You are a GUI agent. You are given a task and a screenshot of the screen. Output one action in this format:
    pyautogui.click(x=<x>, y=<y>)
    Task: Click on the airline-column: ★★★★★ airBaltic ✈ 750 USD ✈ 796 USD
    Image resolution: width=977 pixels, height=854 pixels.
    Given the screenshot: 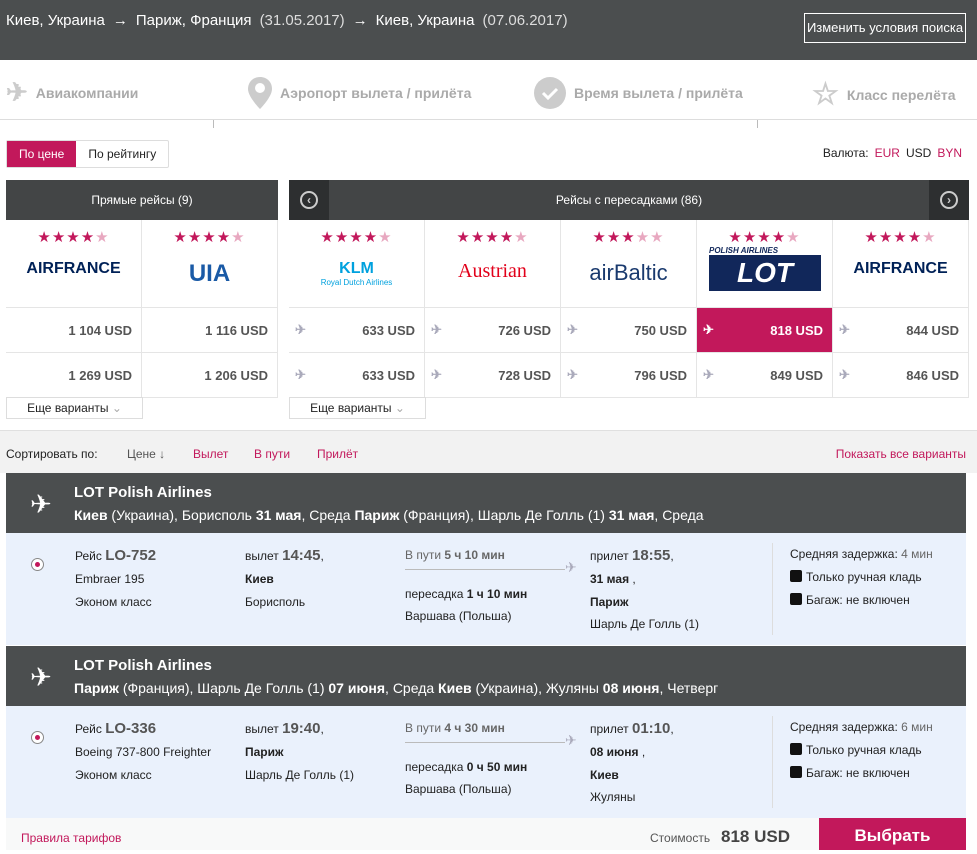 What is the action you would take?
    pyautogui.click(x=629, y=309)
    